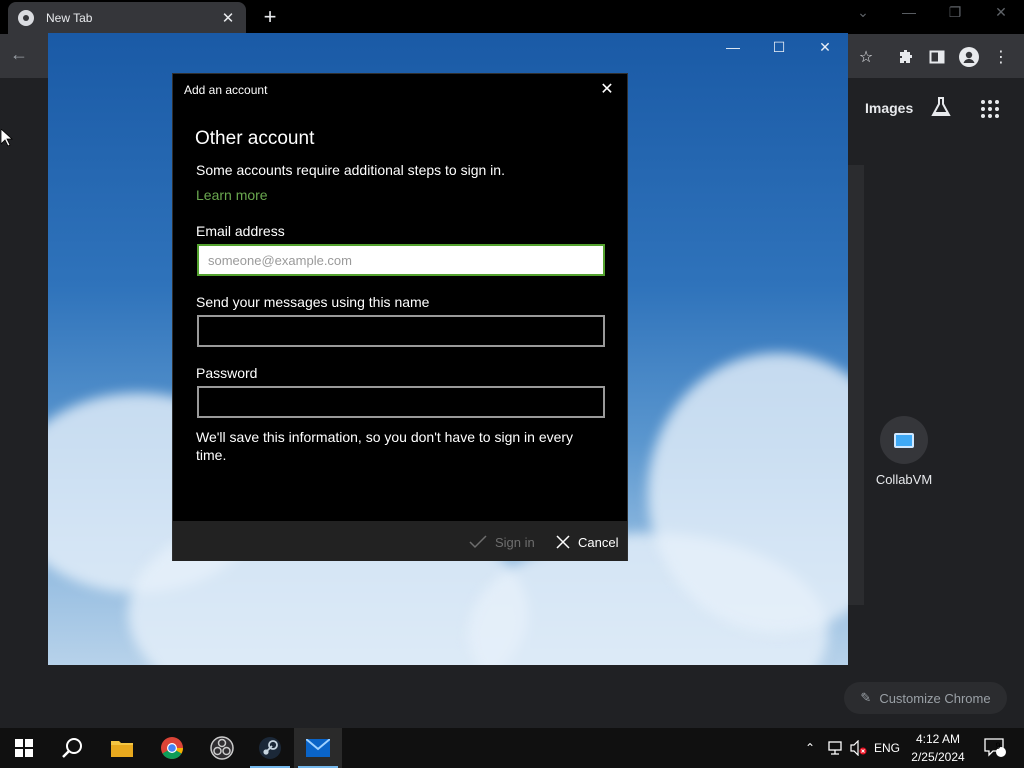  Describe the element at coordinates (733, 50) in the screenshot. I see `mail-minimize-icon: —` at that location.